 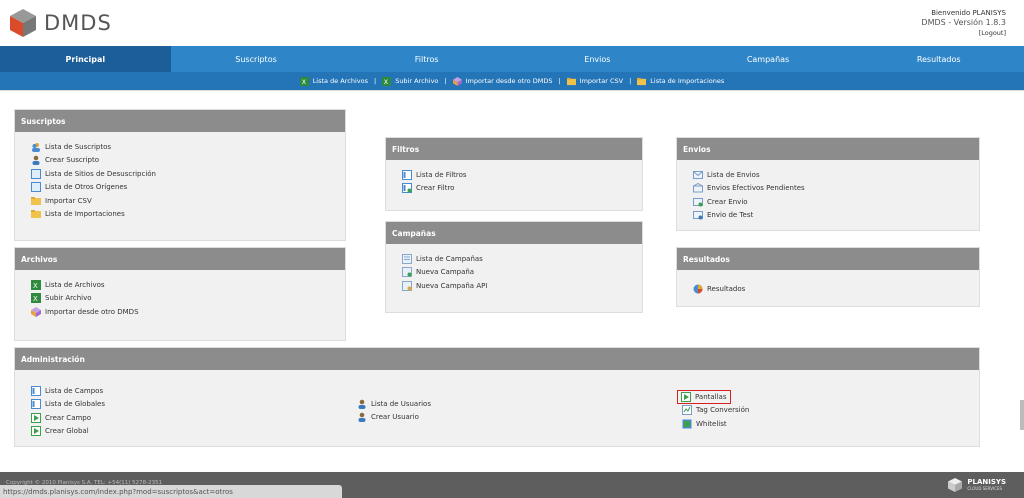 What do you see at coordinates (180, 215) in the screenshot?
I see `link-lista-importaciones: Lista de Importaciones` at bounding box center [180, 215].